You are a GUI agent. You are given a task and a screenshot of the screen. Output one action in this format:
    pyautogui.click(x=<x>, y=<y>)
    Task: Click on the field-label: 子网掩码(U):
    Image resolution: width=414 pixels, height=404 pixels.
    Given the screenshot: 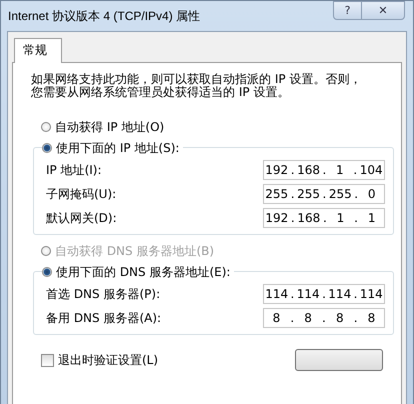 What is the action you would take?
    pyautogui.click(x=81, y=194)
    